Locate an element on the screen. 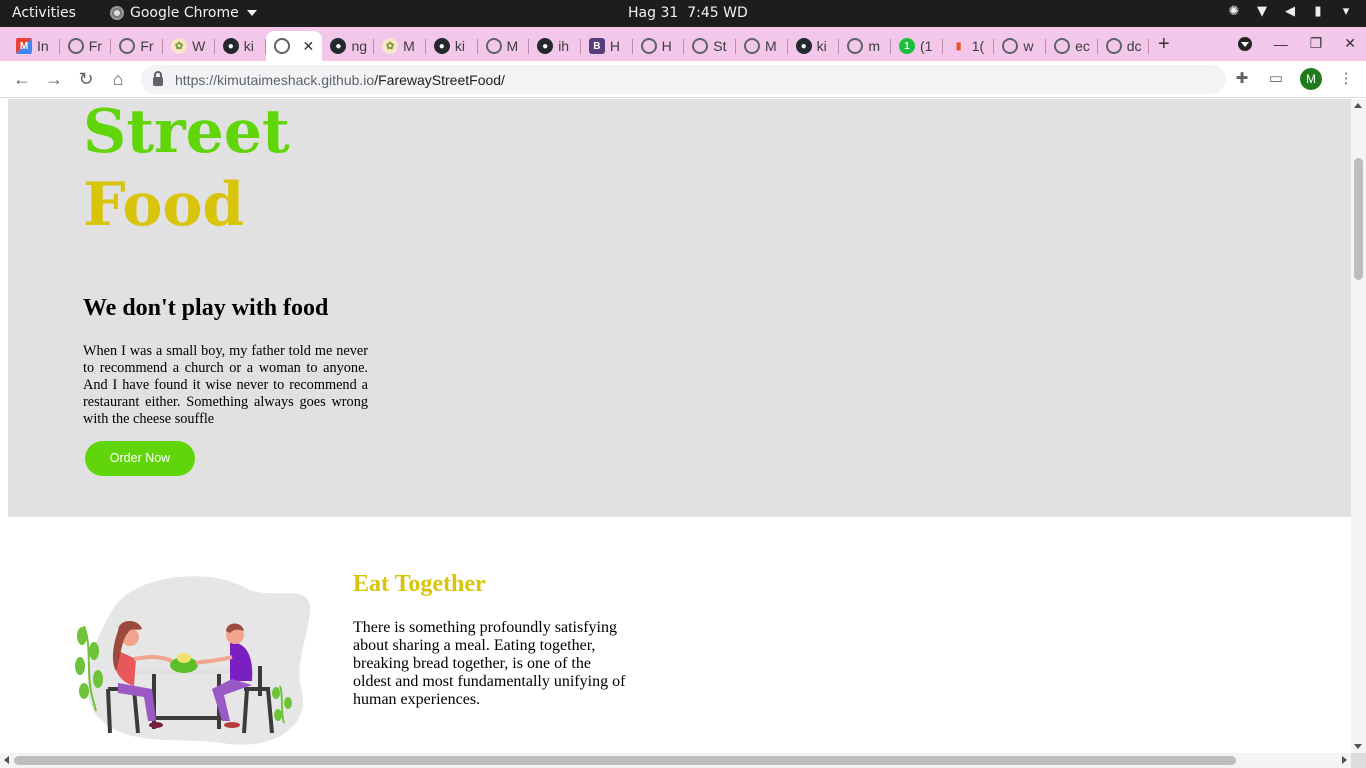 This screenshot has height=768, width=1366. url-host: https://kimutaimeshack.github.io is located at coordinates (275, 79).